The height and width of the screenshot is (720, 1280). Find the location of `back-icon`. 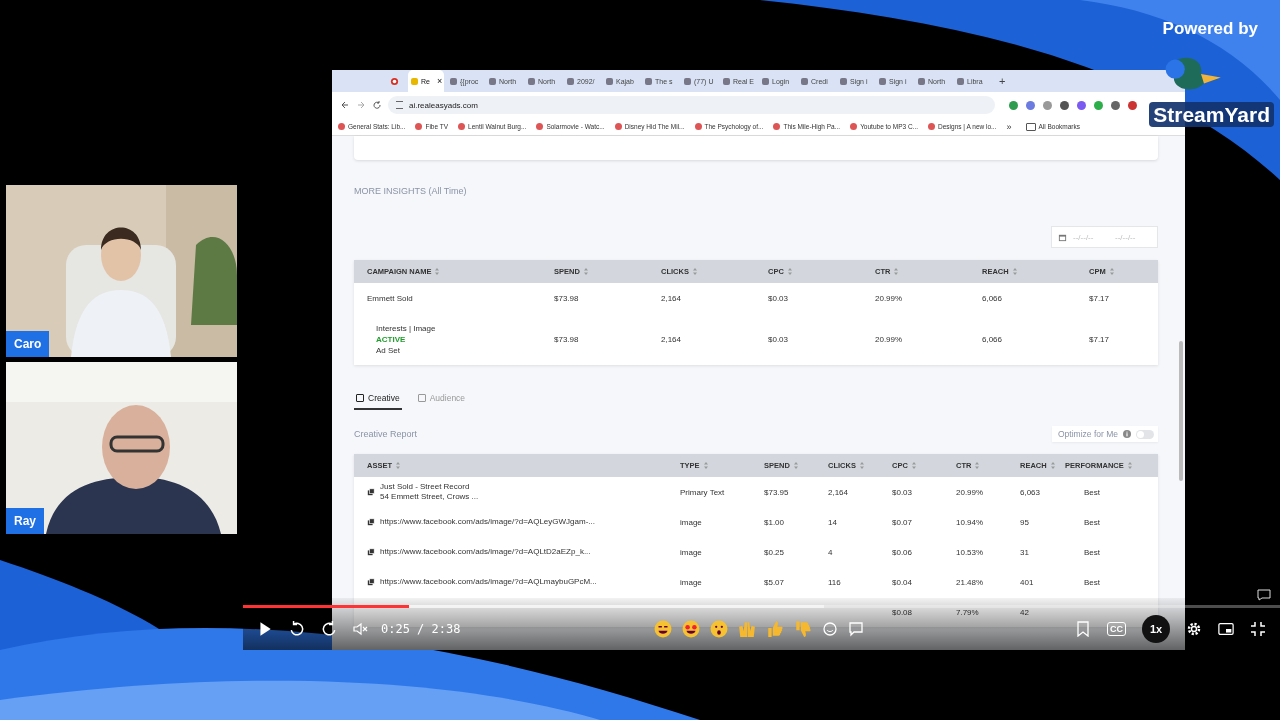

back-icon is located at coordinates (345, 105).